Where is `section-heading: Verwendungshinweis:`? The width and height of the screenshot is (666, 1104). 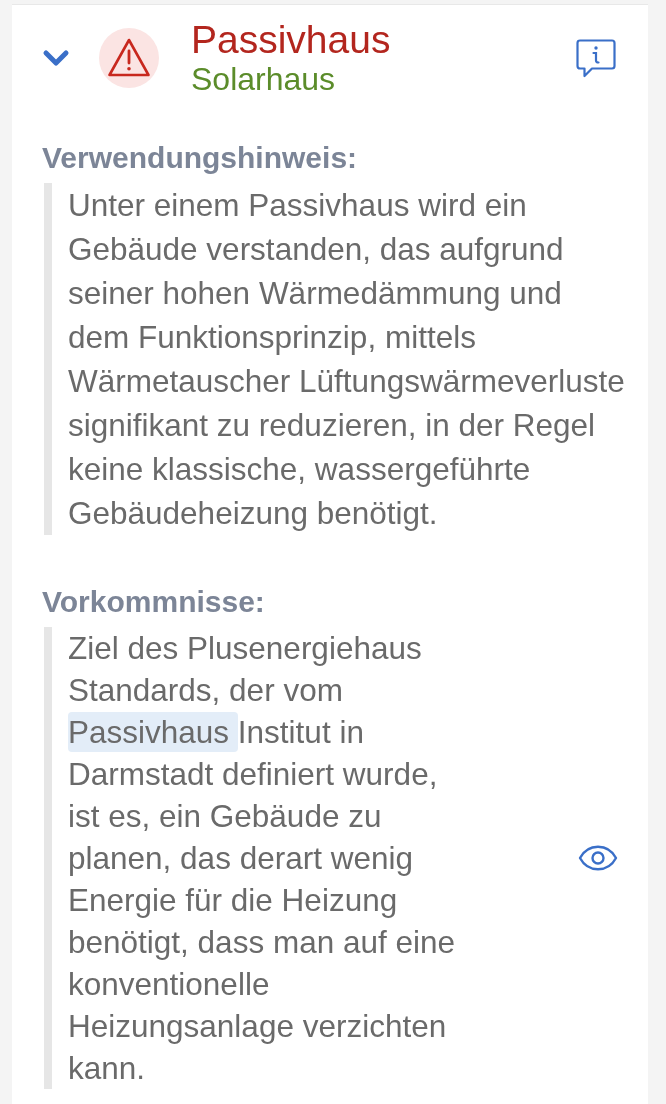
section-heading: Verwendungshinweis: is located at coordinates (200, 158).